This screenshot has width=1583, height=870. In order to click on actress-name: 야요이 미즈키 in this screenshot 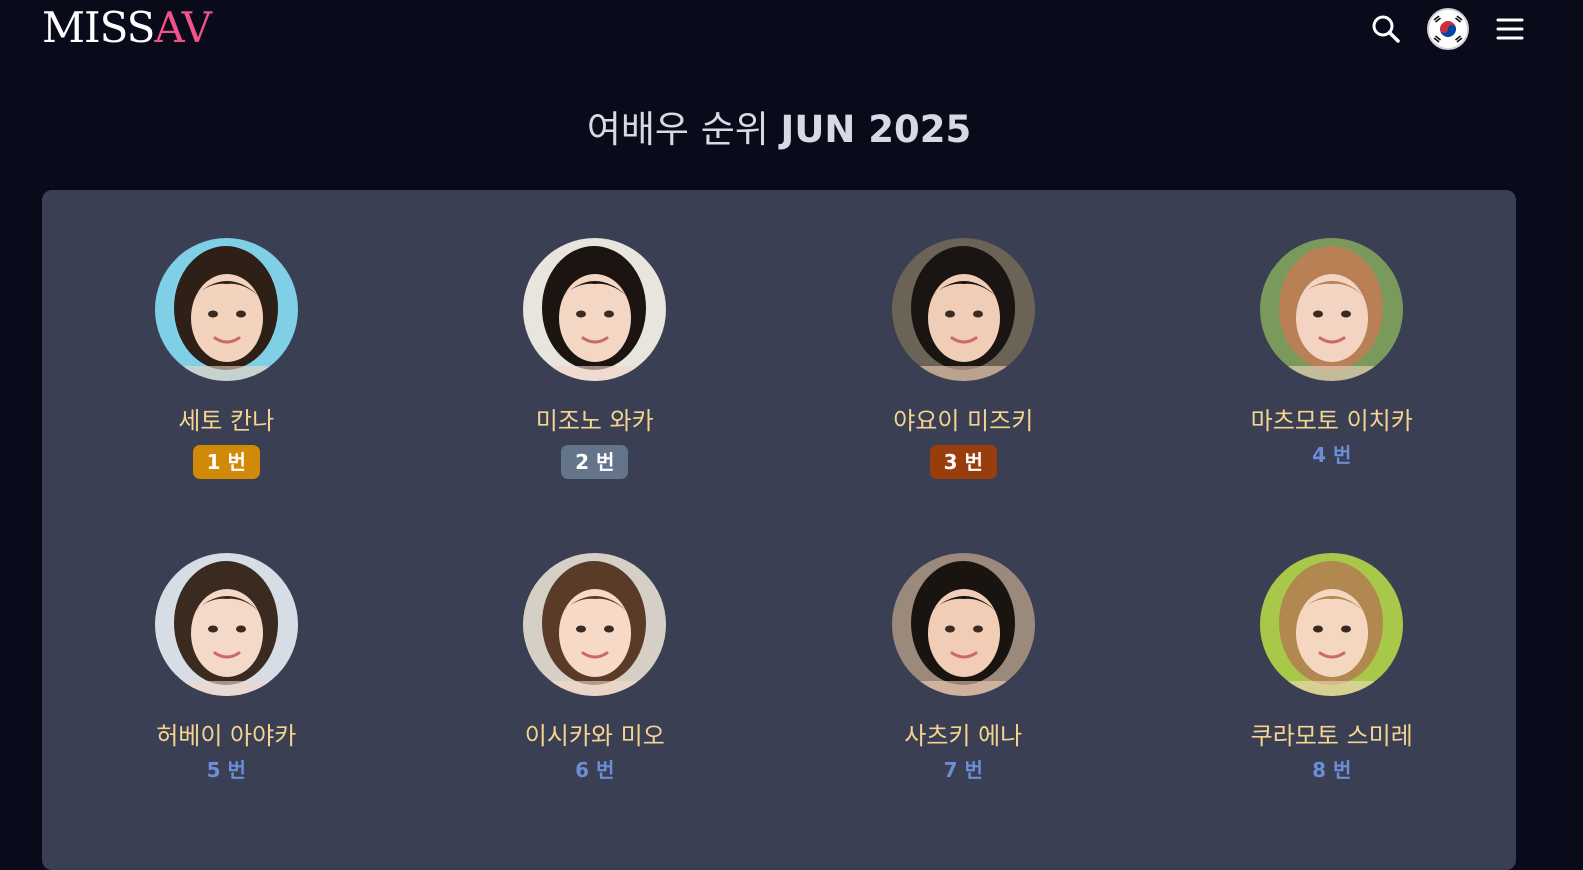, I will do `click(963, 421)`.